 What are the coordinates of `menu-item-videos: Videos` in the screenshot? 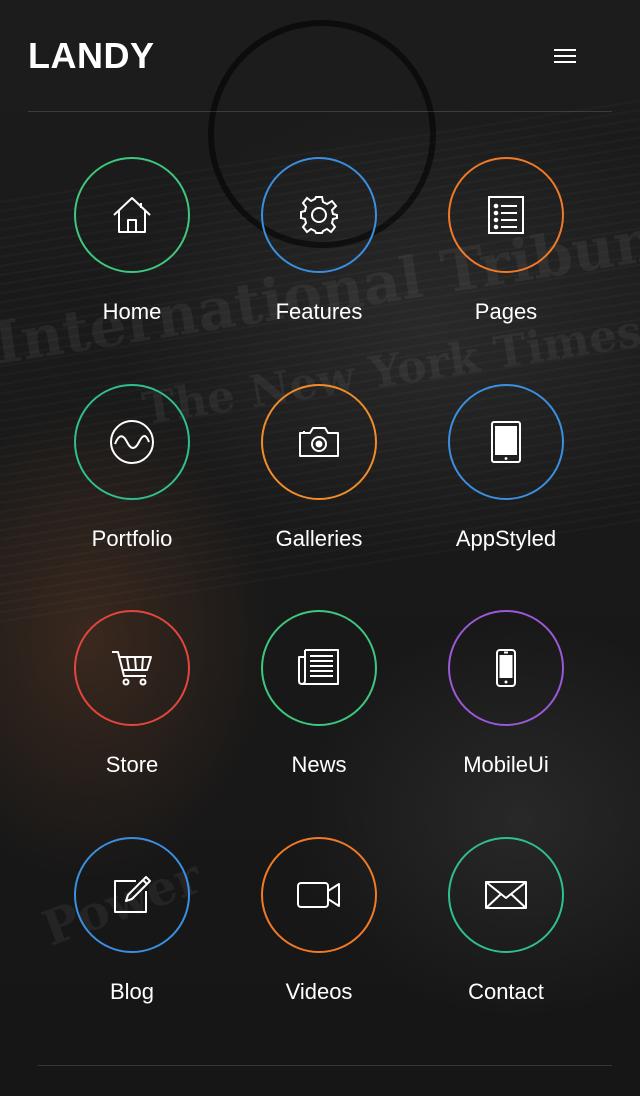 It's located at (319, 942).